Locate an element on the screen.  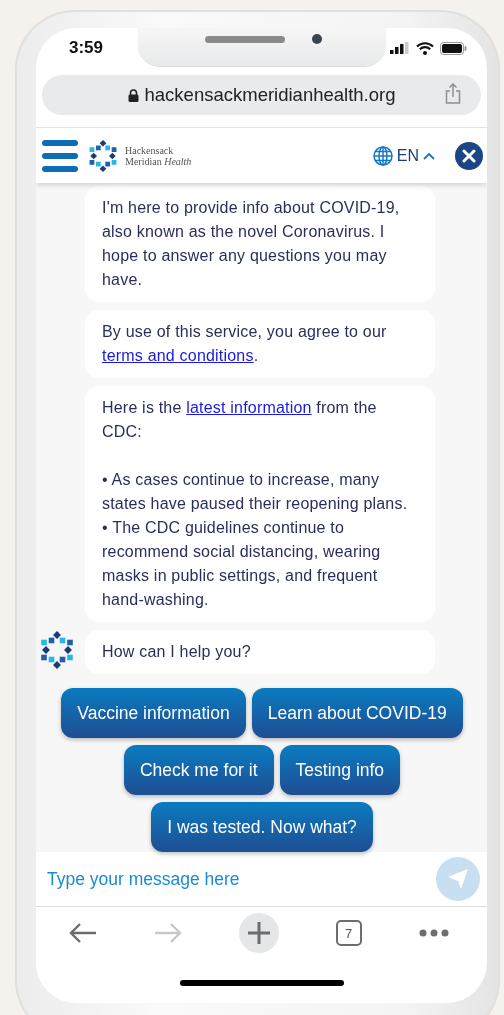
wifi-icon is located at coordinates (425, 48).